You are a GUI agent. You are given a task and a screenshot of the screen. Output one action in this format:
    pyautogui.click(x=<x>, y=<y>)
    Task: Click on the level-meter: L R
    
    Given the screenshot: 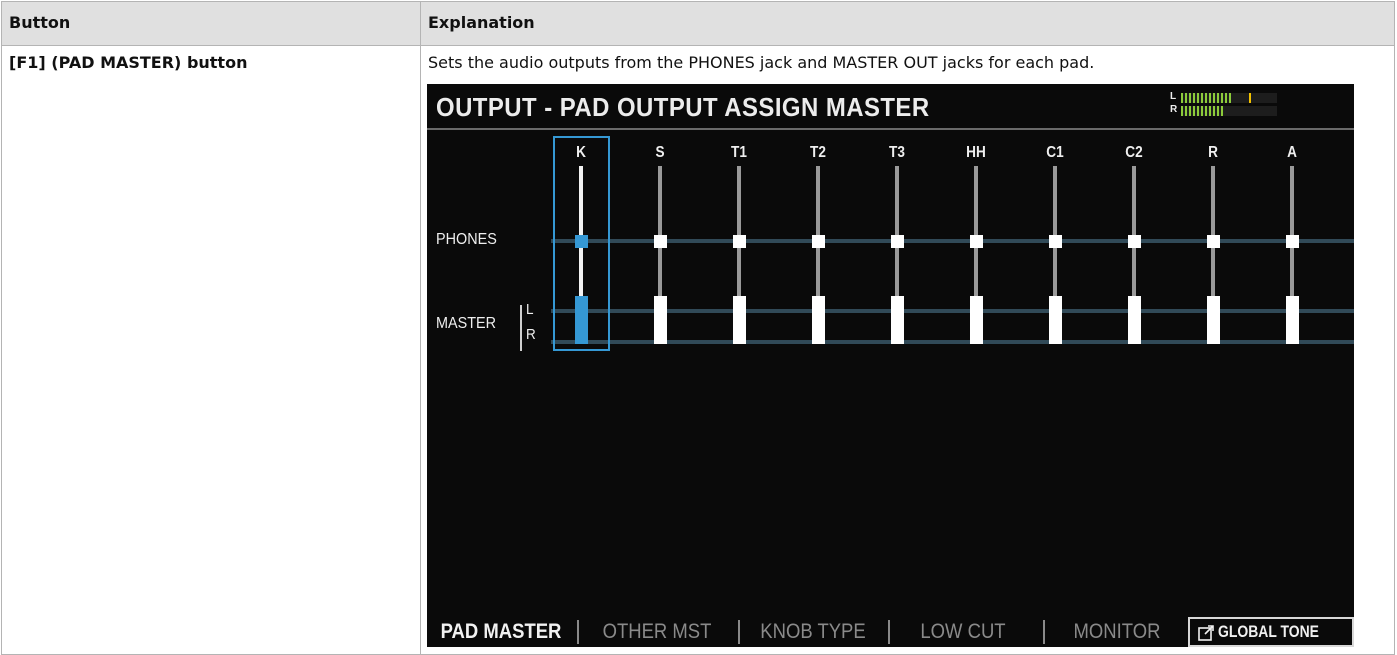 What is the action you would take?
    pyautogui.click(x=1222, y=107)
    